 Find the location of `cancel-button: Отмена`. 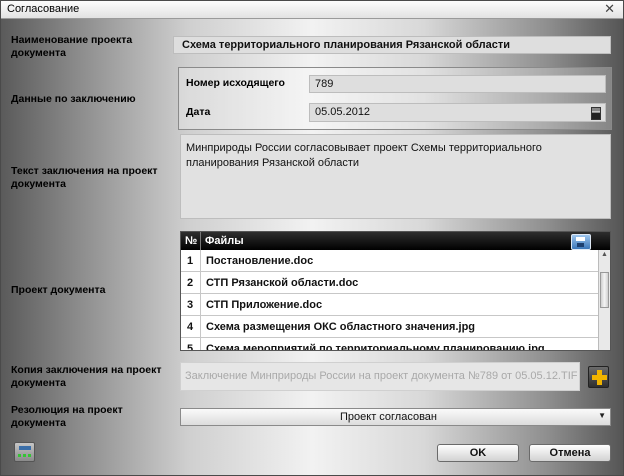

cancel-button: Отмена is located at coordinates (570, 453).